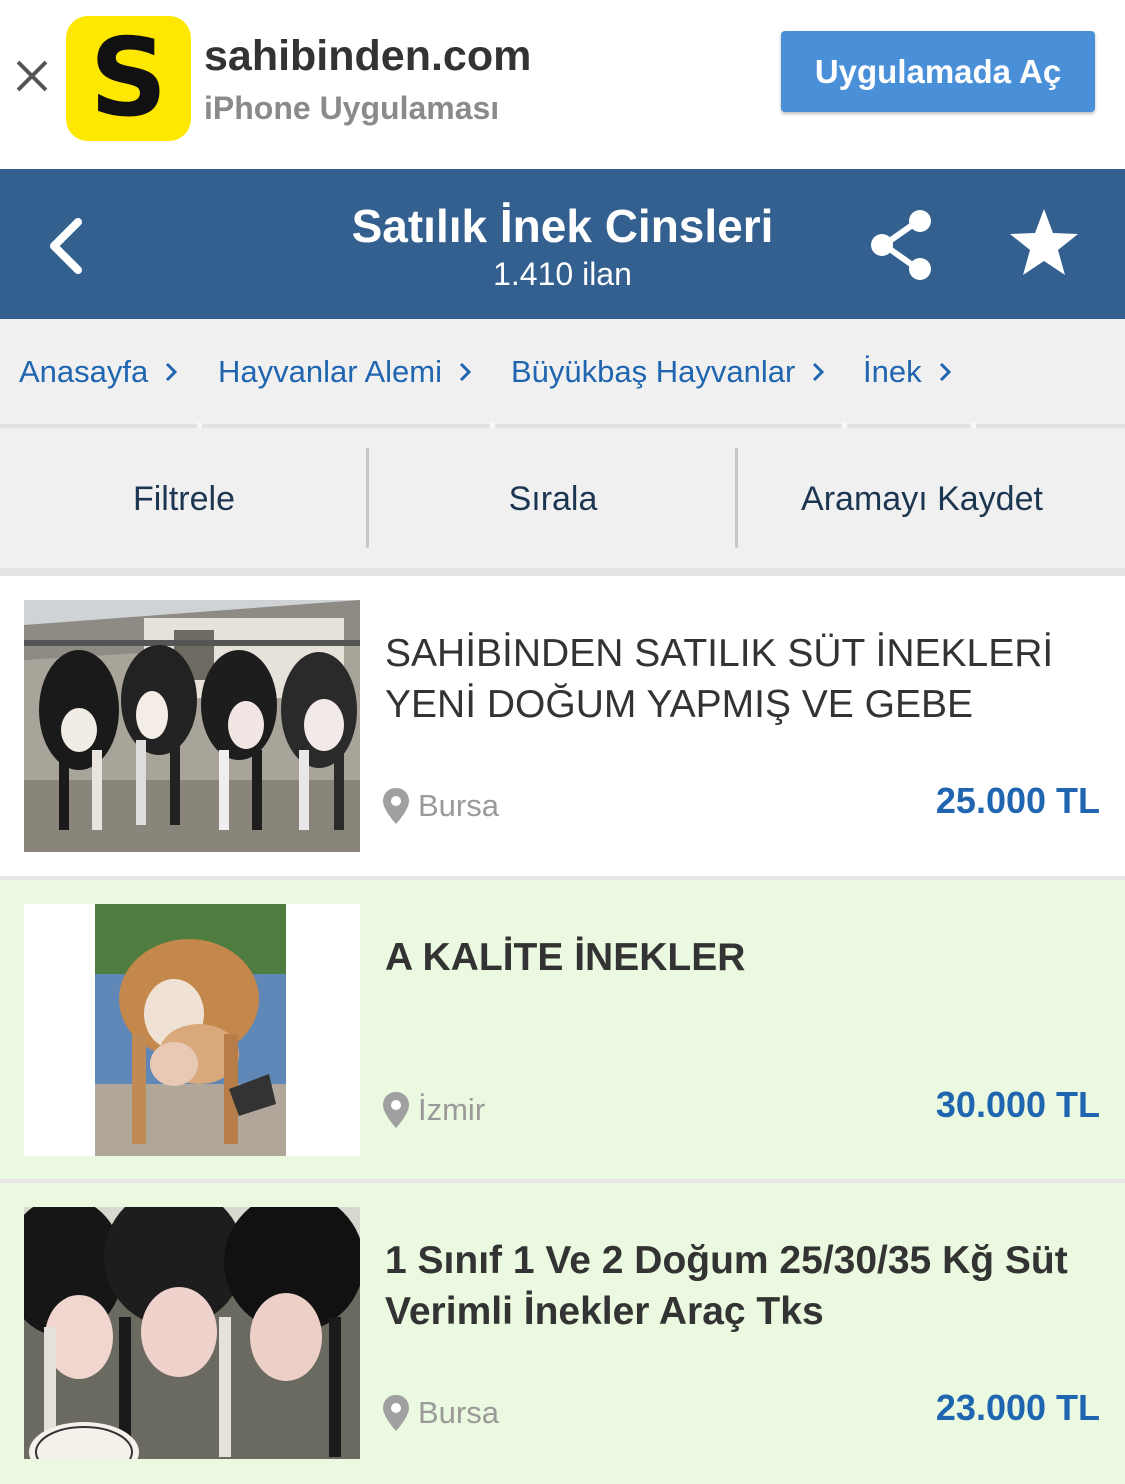 The height and width of the screenshot is (1484, 1125). Describe the element at coordinates (184, 499) in the screenshot. I see `filter-button: Filtrele` at that location.